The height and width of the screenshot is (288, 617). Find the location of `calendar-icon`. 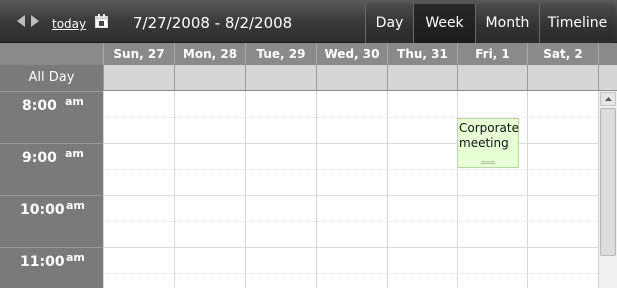

calendar-icon is located at coordinates (101, 21).